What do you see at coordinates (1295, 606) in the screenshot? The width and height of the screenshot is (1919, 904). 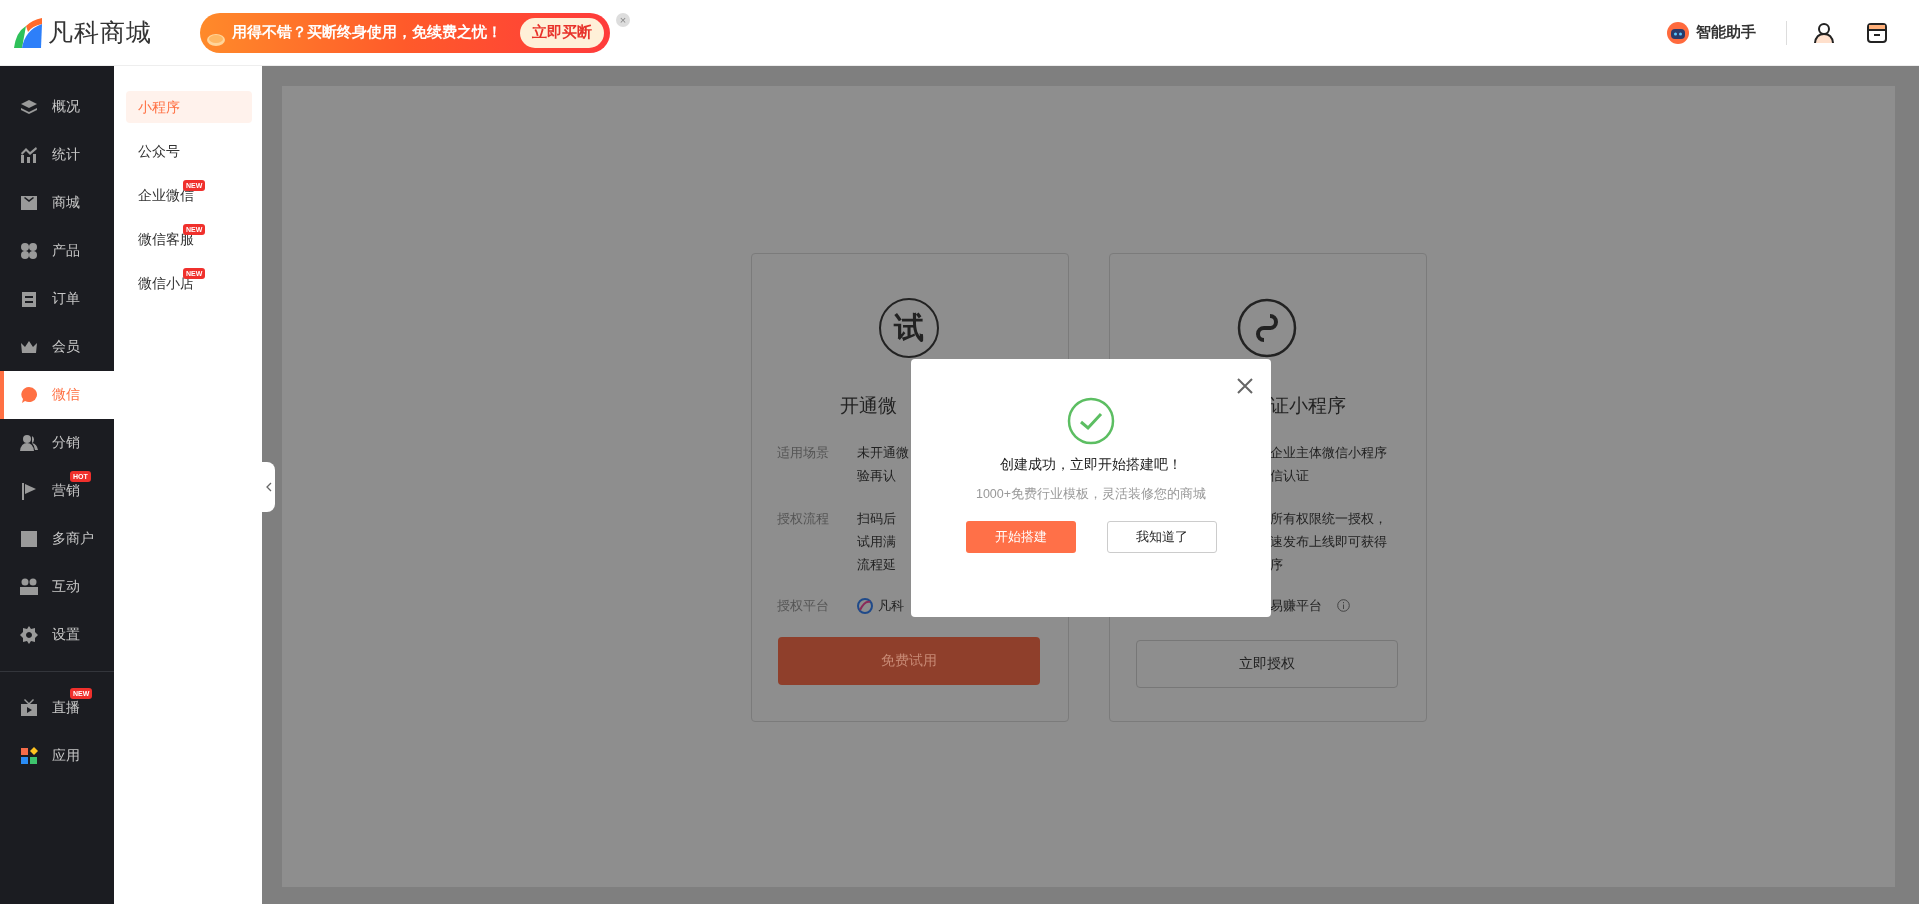 I see `platform-name: 易赚平台` at bounding box center [1295, 606].